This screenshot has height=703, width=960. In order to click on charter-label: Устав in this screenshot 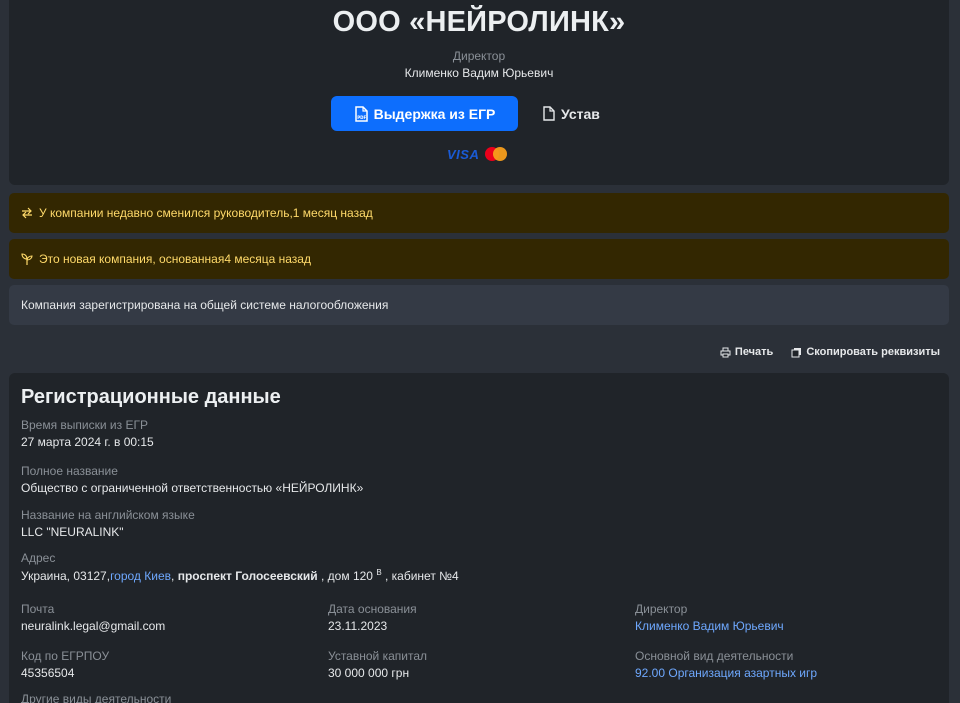, I will do `click(580, 113)`.